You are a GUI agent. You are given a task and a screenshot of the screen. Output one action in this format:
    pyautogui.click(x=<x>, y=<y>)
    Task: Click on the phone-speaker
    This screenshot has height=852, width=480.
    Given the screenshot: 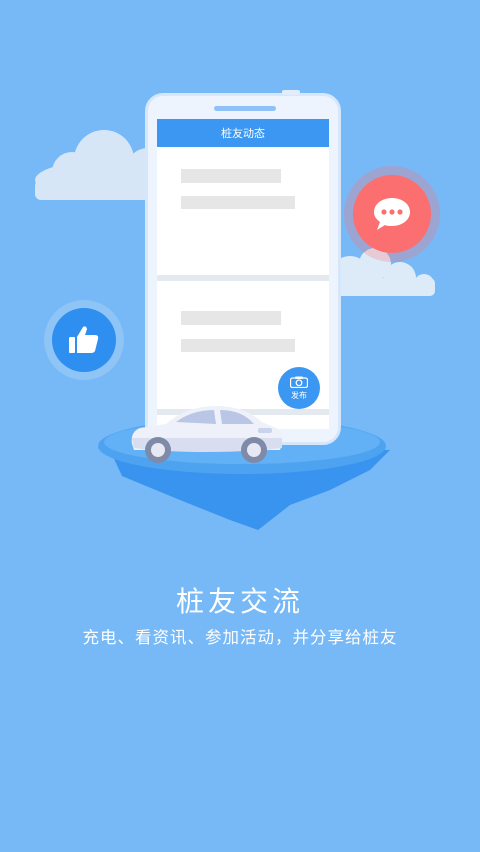 What is the action you would take?
    pyautogui.click(x=245, y=108)
    